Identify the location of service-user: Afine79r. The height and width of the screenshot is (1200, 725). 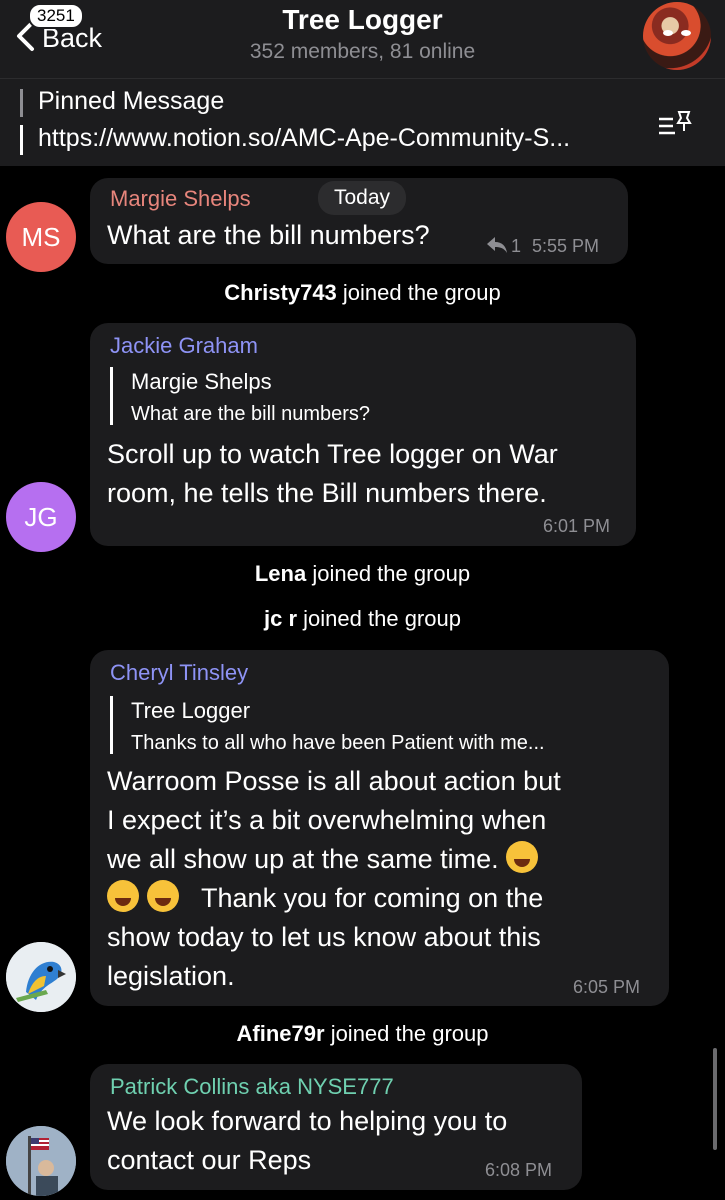
(281, 1033).